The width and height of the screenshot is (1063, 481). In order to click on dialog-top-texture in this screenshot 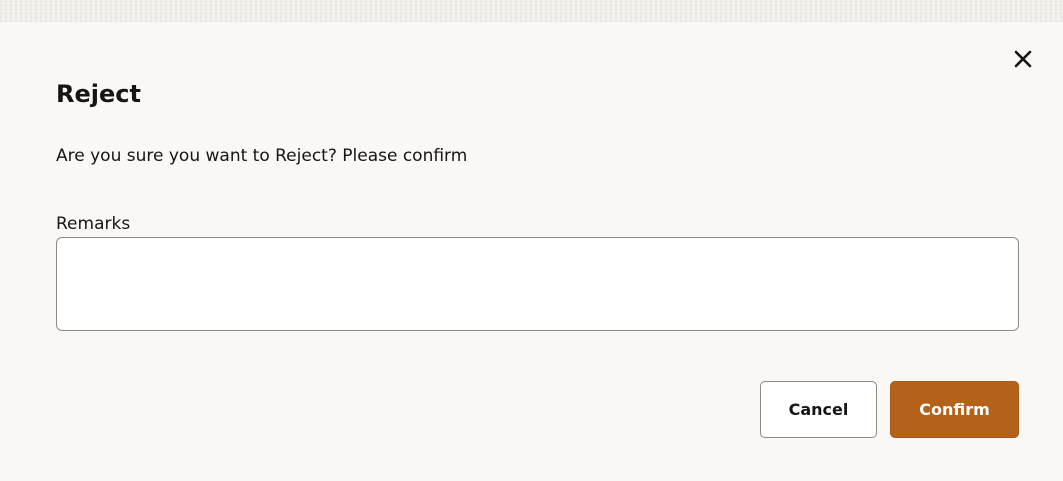, I will do `click(531, 11)`.